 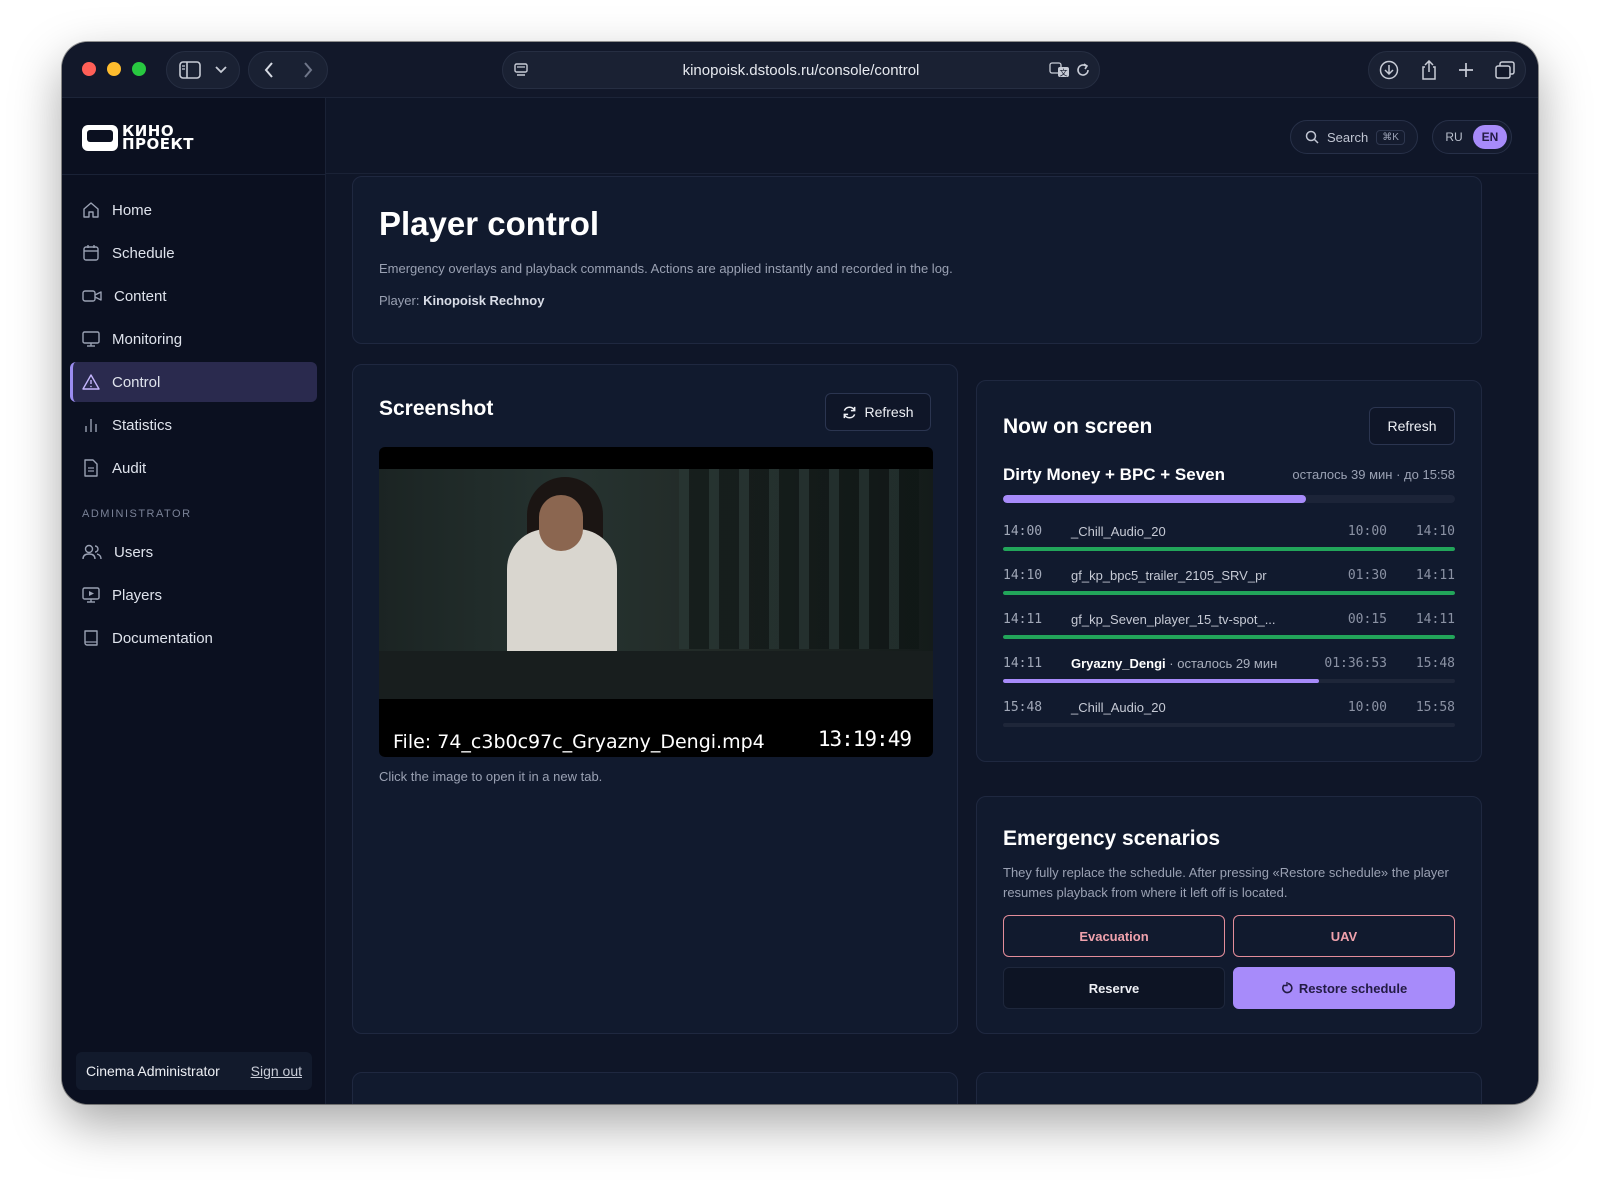 What do you see at coordinates (1353, 988) in the screenshot?
I see `restore-schedule-label: Restore schedule` at bounding box center [1353, 988].